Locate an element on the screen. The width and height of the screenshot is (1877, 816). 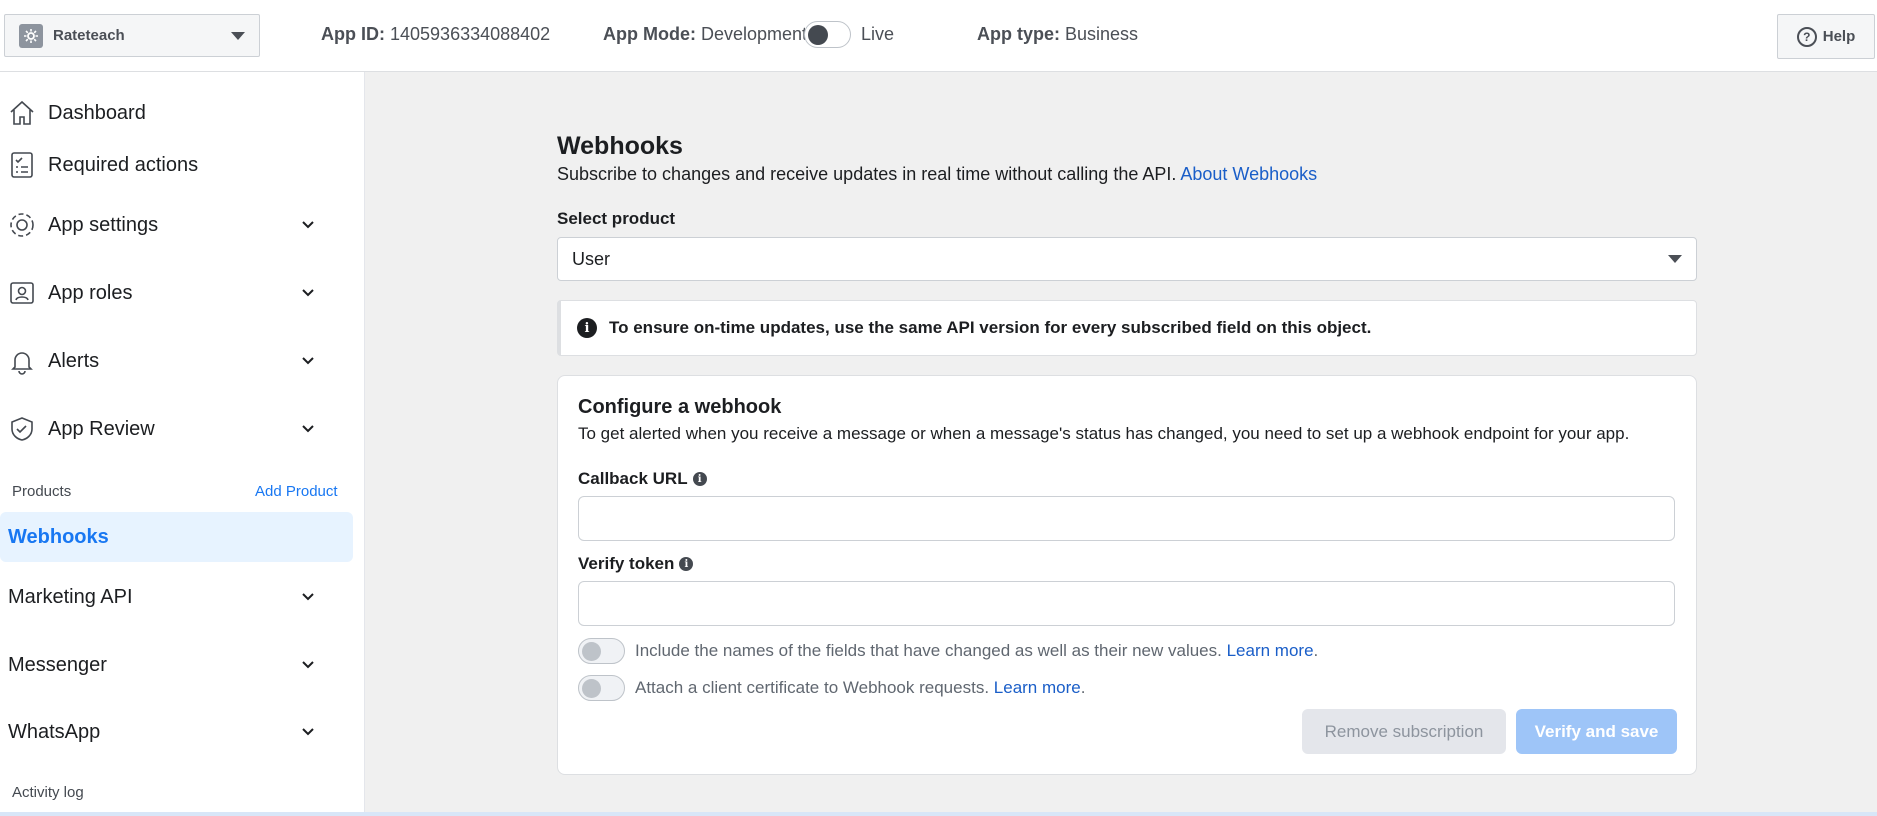
app-id-display: App ID: 1405936334088402 is located at coordinates (435, 34).